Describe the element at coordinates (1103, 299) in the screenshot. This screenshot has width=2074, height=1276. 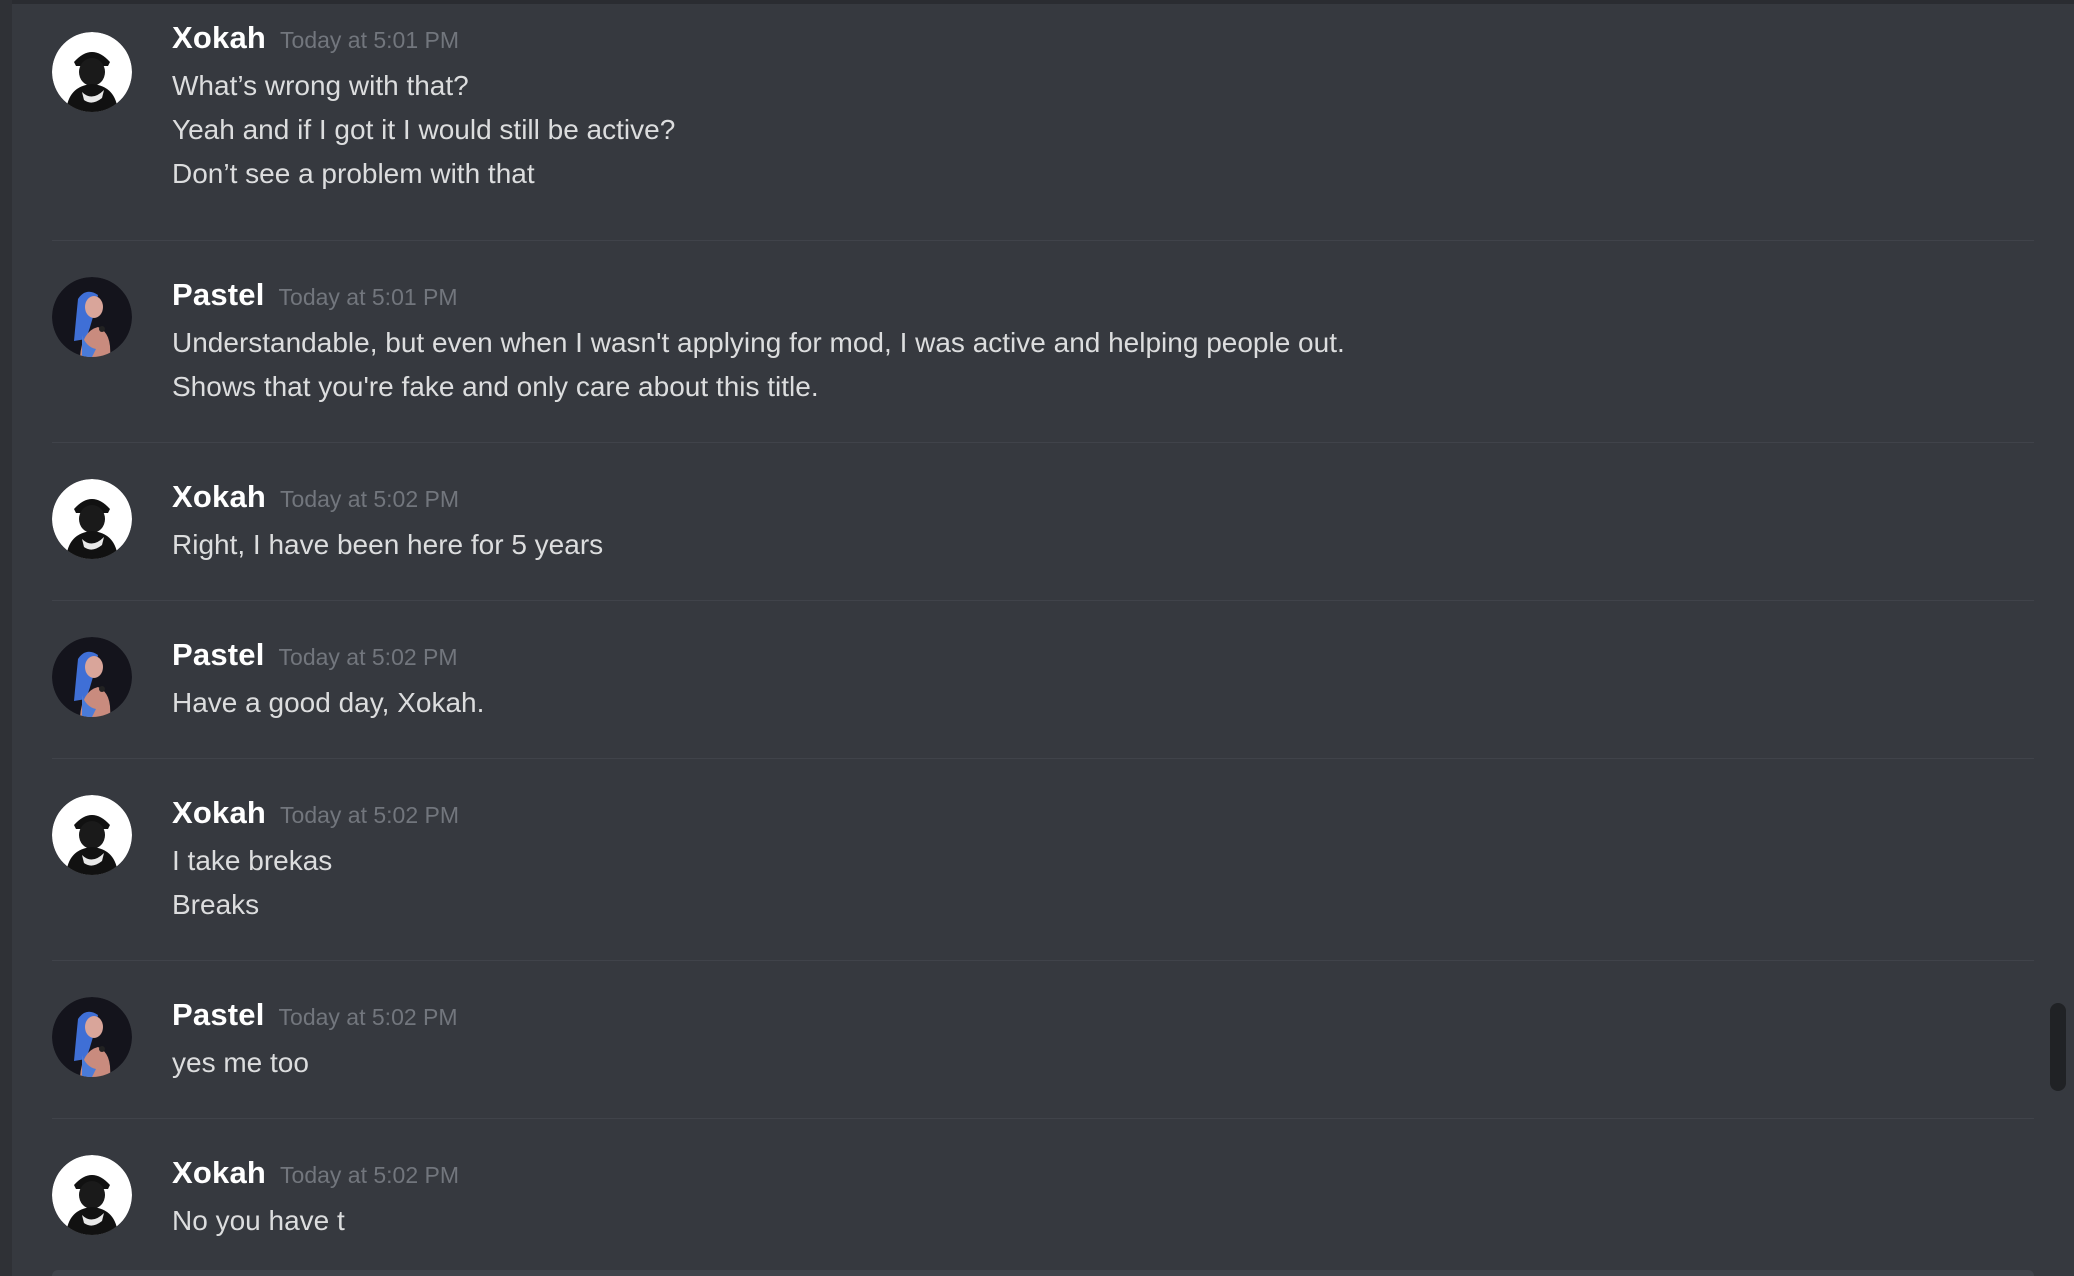
I see `message-header: Pastel Today at 5:01 PM` at that location.